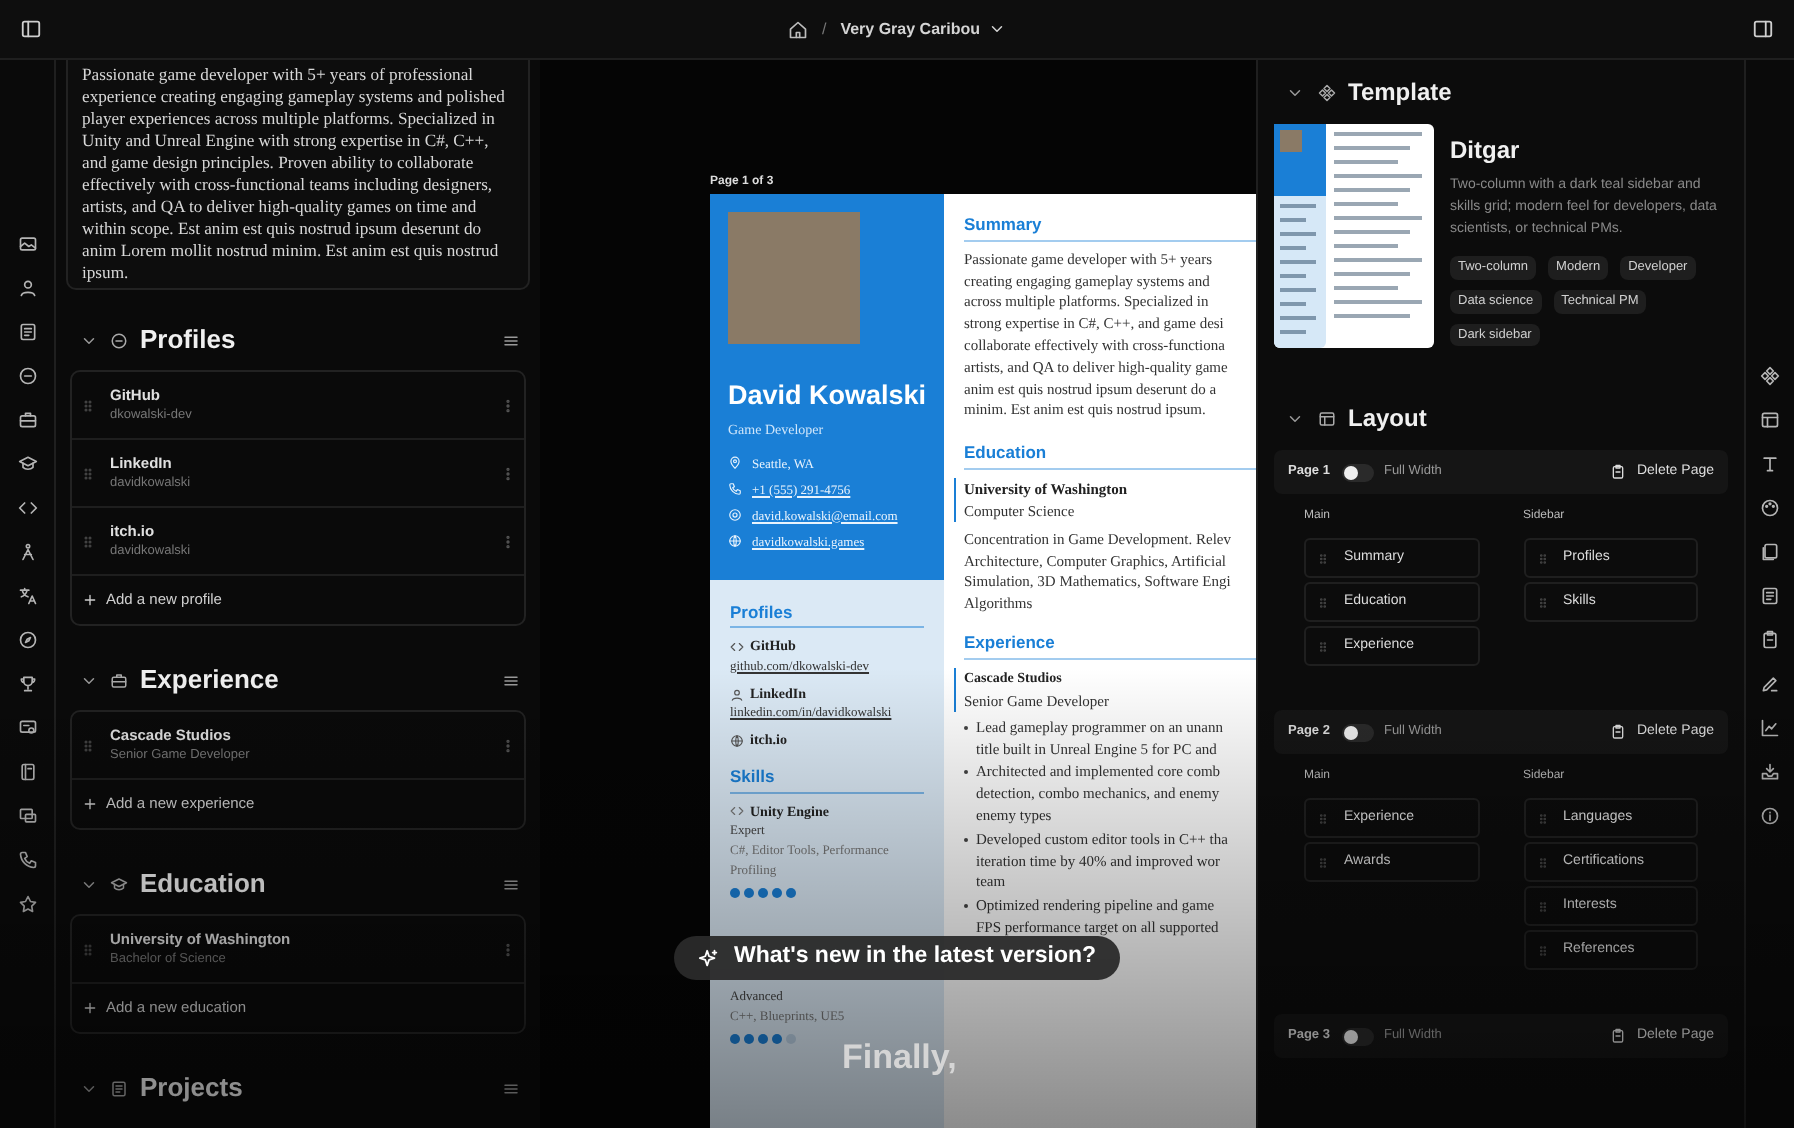 The image size is (1794, 1128). What do you see at coordinates (1354, 236) in the screenshot?
I see `template-thumbnail-drawing` at bounding box center [1354, 236].